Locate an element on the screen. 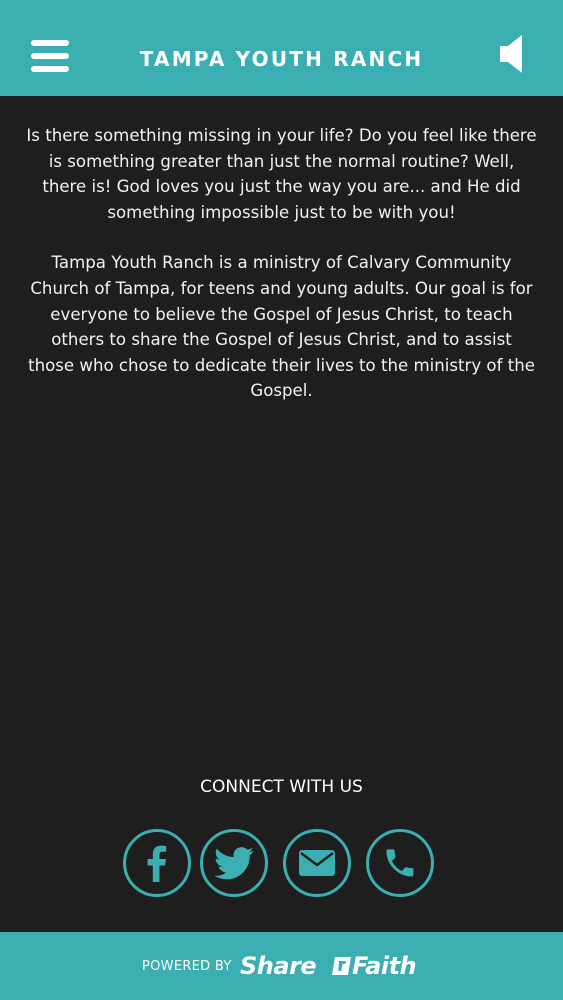 This screenshot has height=1000, width=563. sharefaith-logo: Share Faith is located at coordinates (332, 966).